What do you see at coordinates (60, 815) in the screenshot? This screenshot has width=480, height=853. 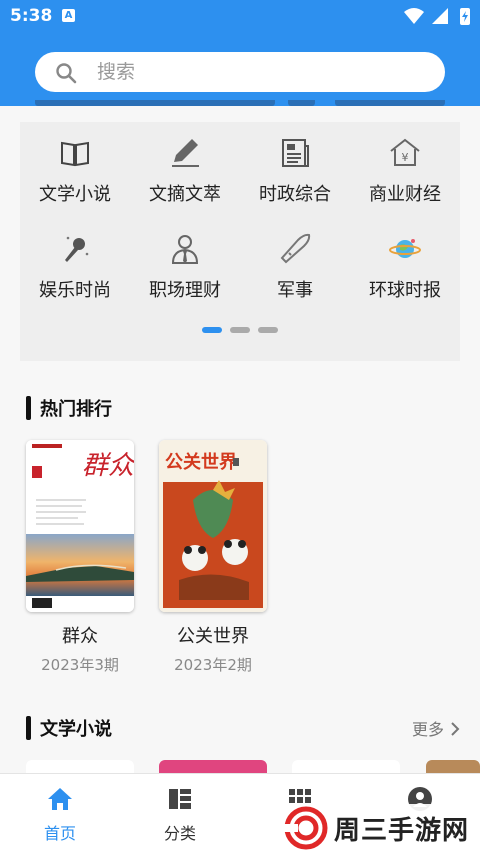 I see `tab-home: 首页` at bounding box center [60, 815].